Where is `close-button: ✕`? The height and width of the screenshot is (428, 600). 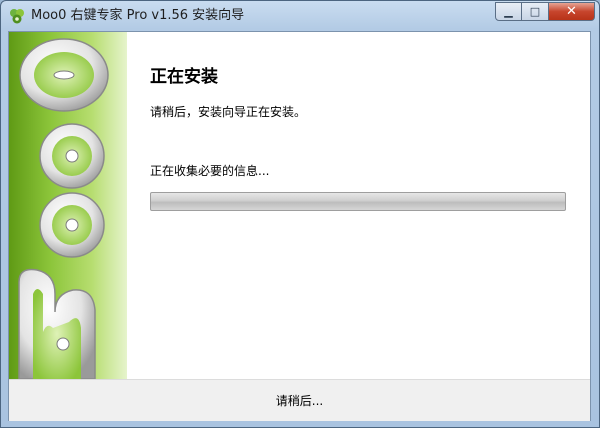
close-button: ✕ is located at coordinates (572, 11).